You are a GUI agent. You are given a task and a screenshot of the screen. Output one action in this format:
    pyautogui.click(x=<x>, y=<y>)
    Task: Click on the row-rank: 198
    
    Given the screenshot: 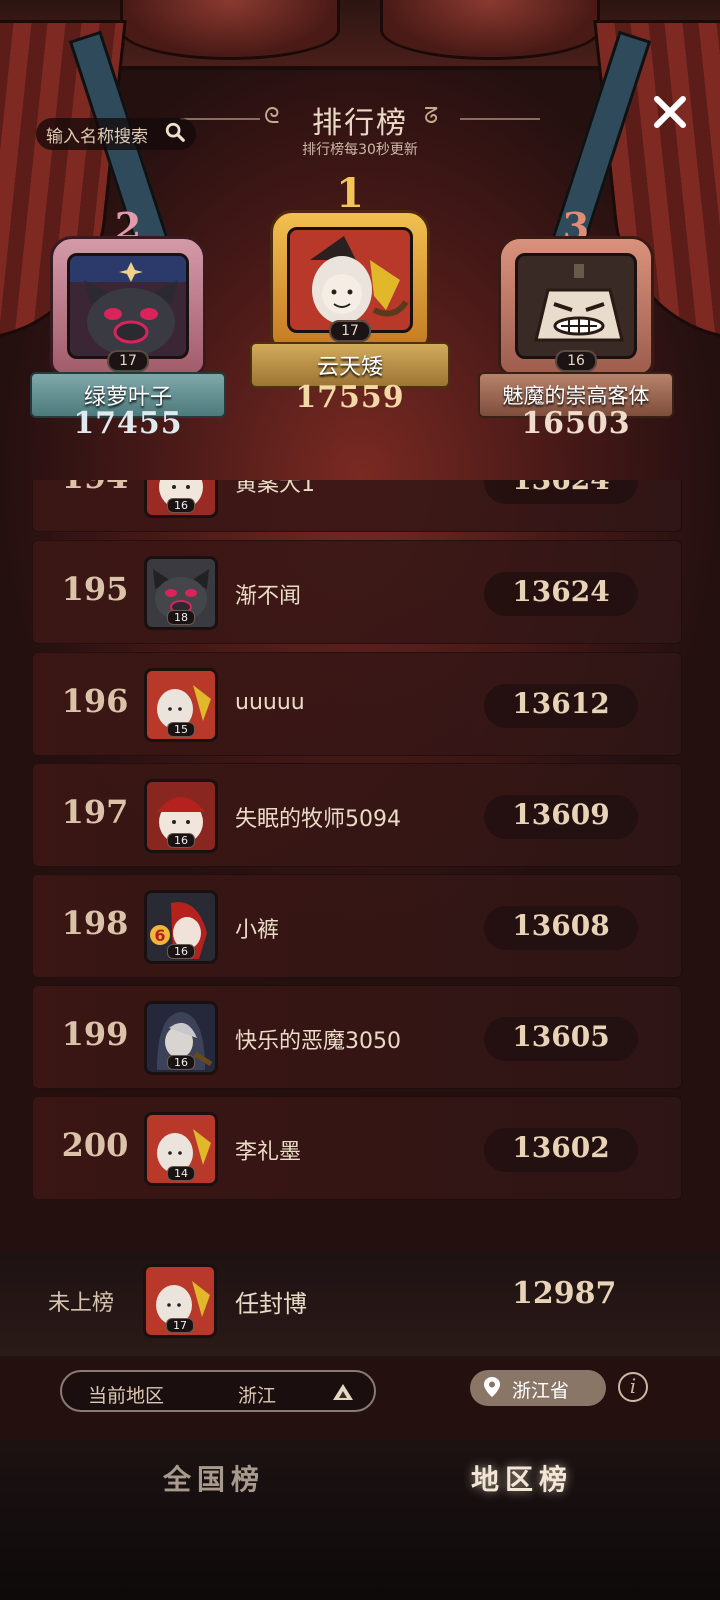 What is the action you would take?
    pyautogui.click(x=95, y=923)
    